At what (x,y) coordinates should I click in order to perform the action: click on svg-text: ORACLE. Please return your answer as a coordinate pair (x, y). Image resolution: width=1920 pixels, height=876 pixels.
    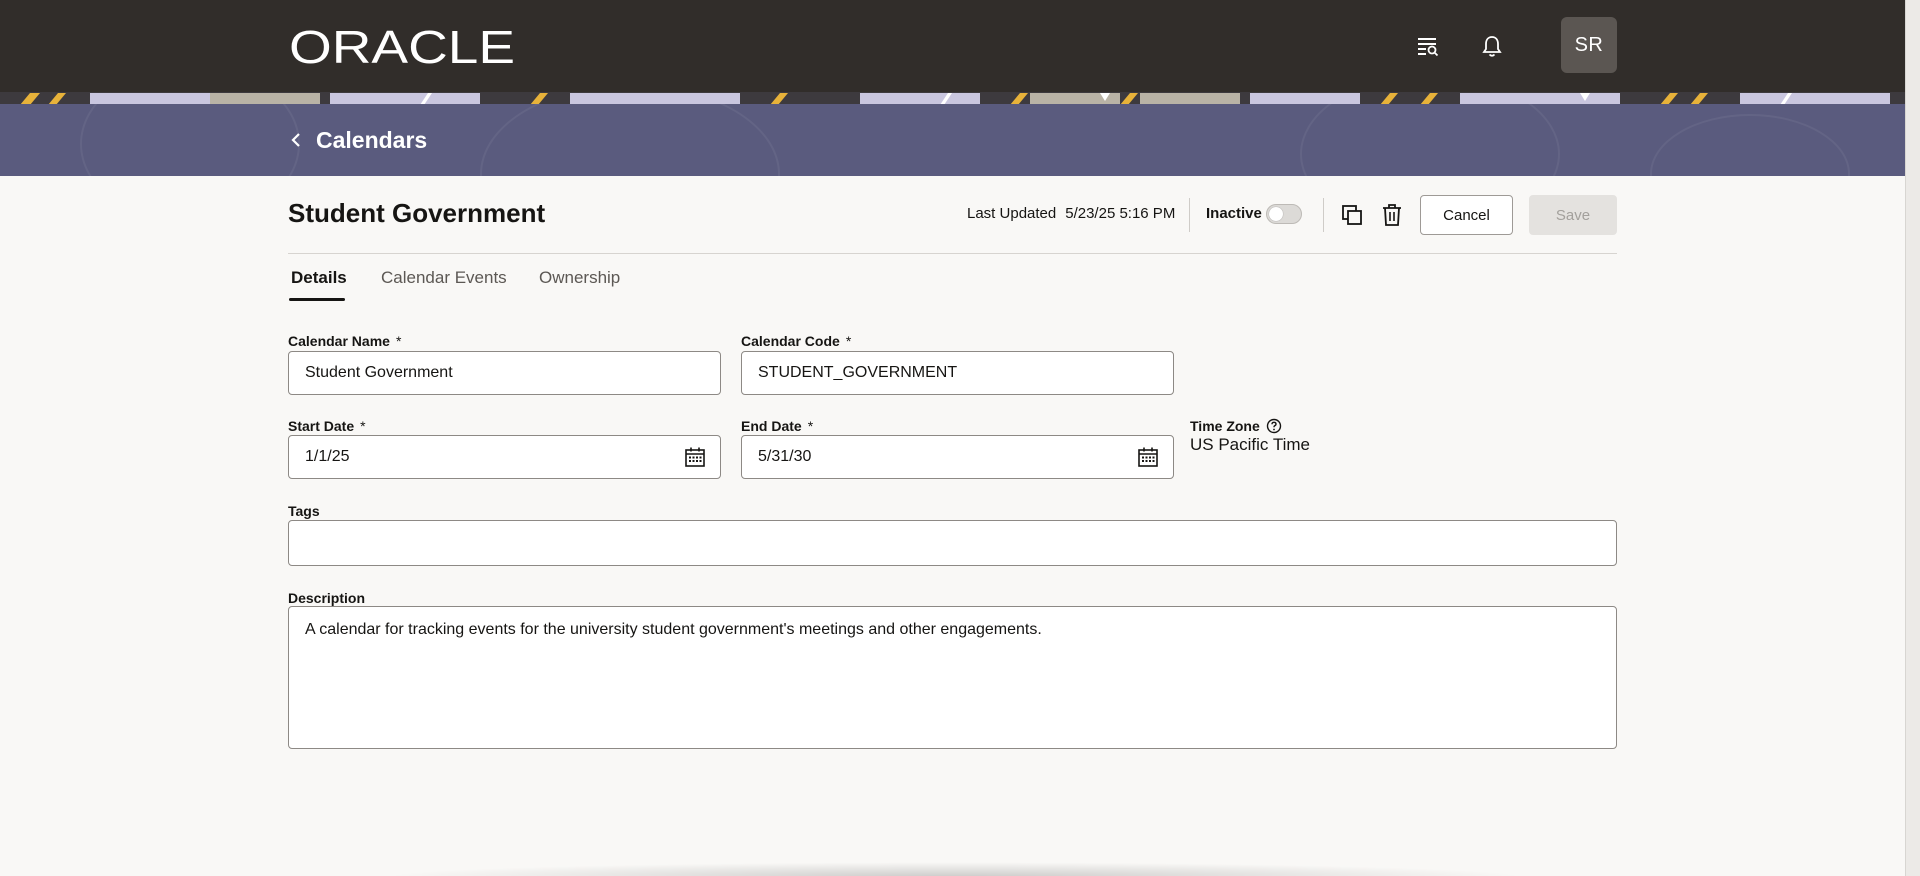
    Looking at the image, I should click on (402, 47).